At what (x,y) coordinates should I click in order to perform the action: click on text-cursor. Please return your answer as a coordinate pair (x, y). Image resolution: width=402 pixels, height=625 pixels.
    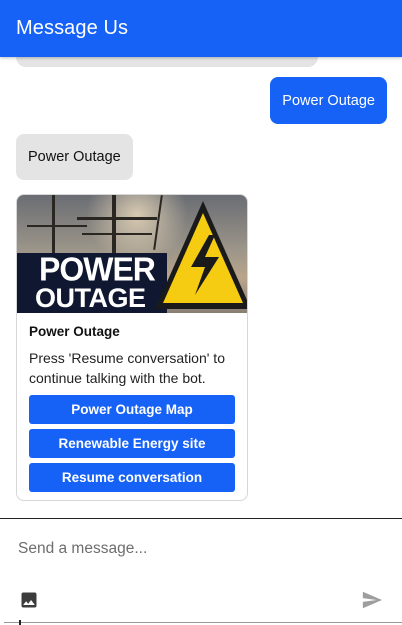
    Looking at the image, I should click on (20, 622).